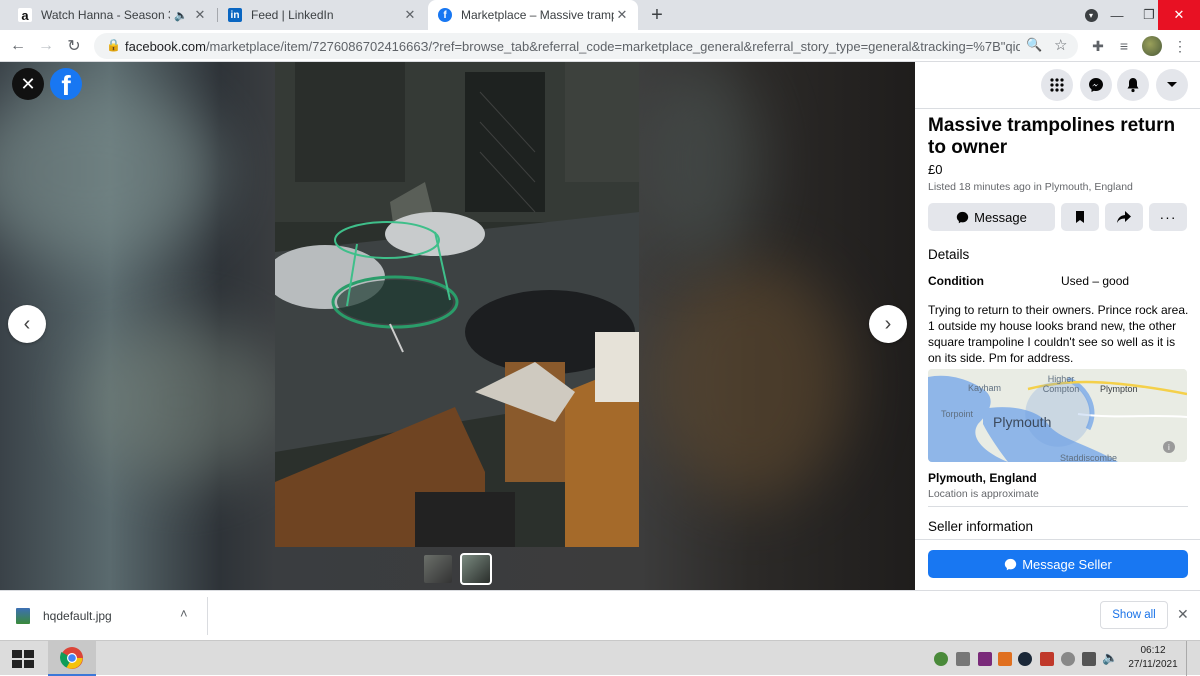 Image resolution: width=1200 pixels, height=676 pixels. What do you see at coordinates (77, 616) in the screenshot?
I see `download-filename: hqdefault.jpg` at bounding box center [77, 616].